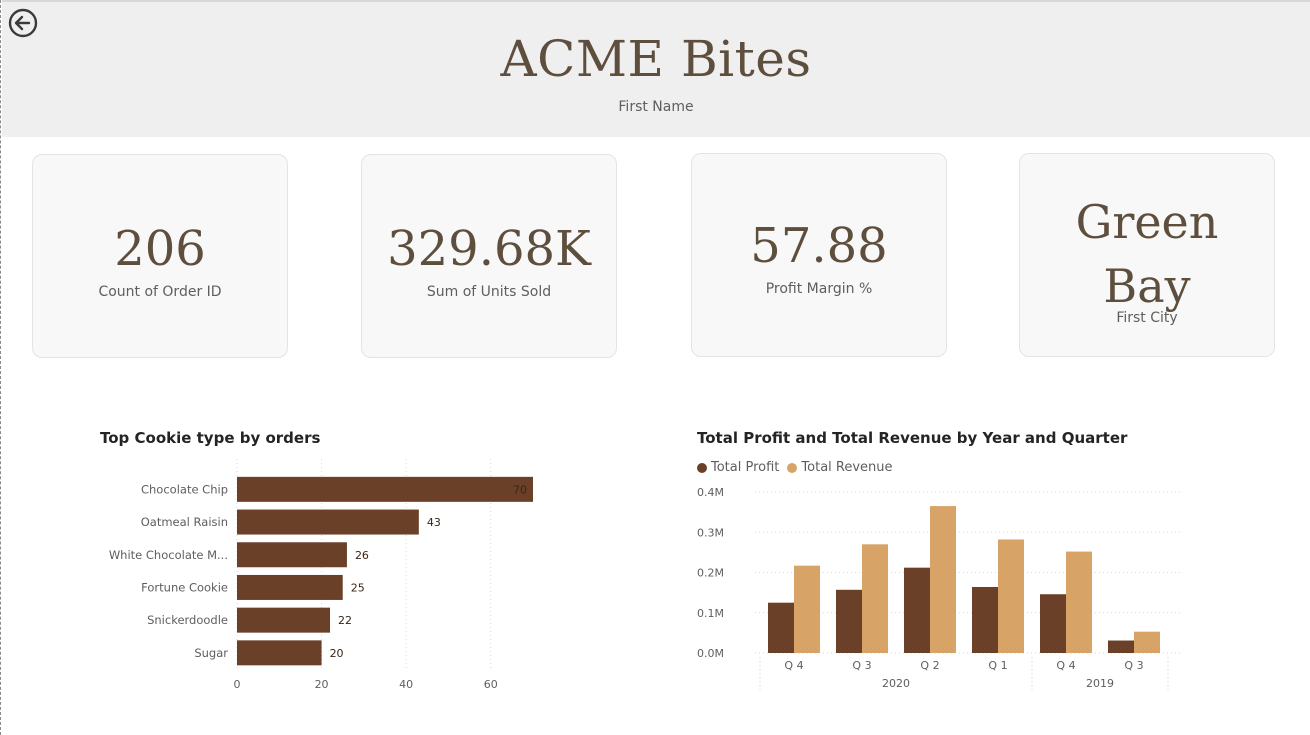 This screenshot has width=1310, height=735. I want to click on kpi-card-order-count: 206 Count of Order ID, so click(160, 256).